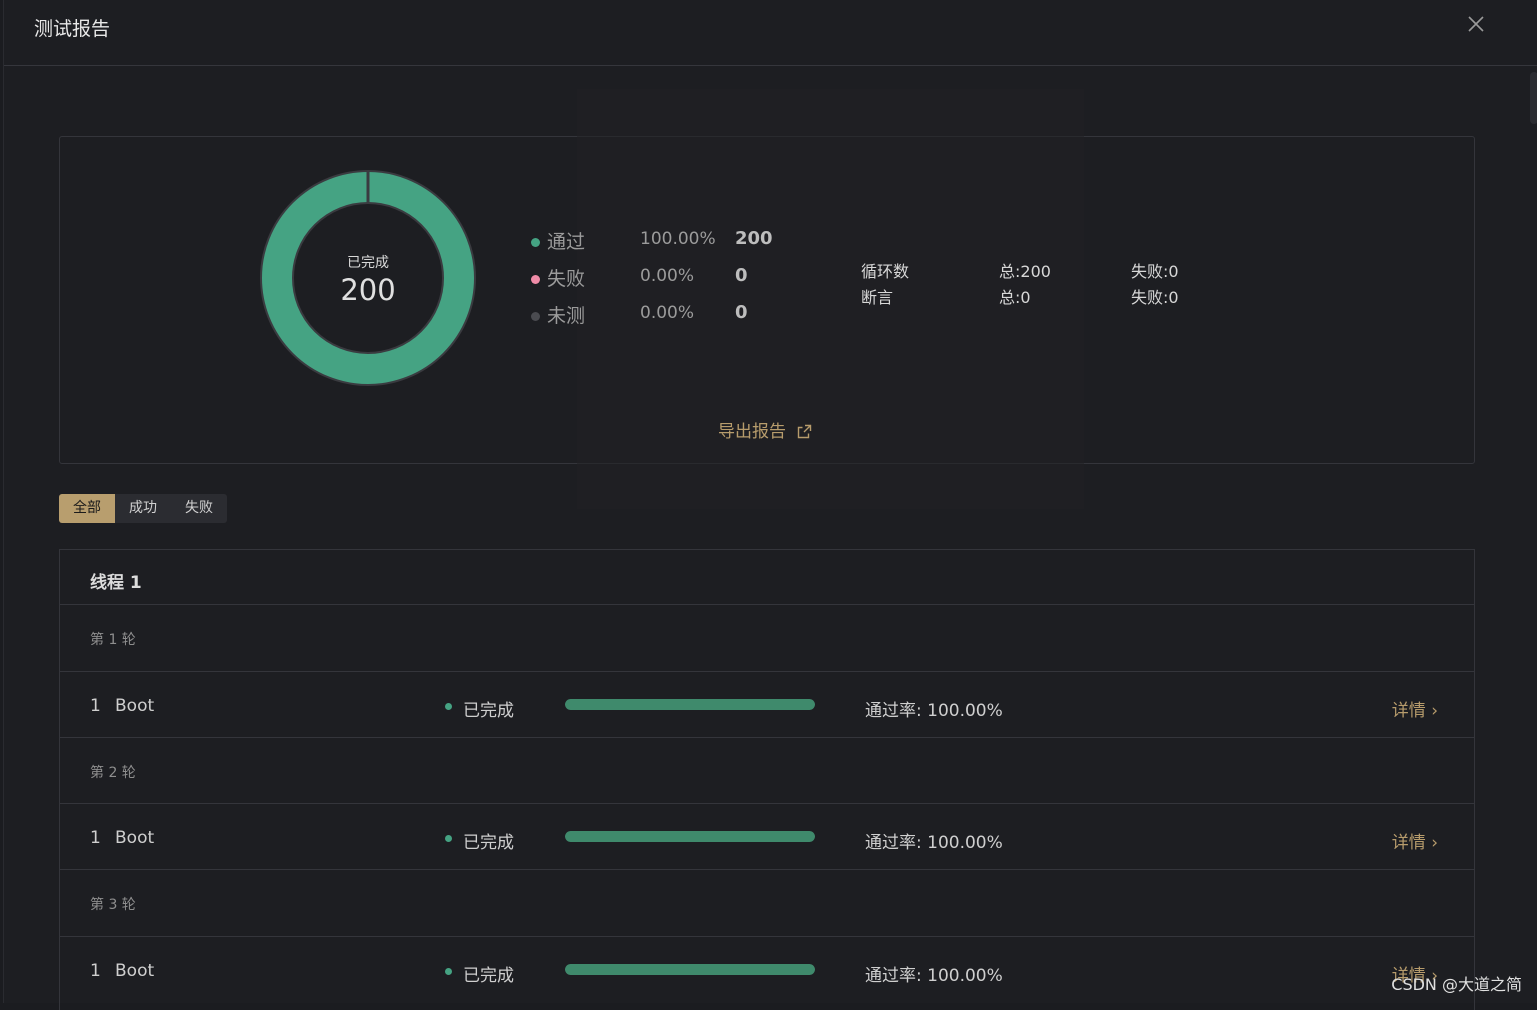  Describe the element at coordinates (116, 583) in the screenshot. I see `thread-title: 线程 1` at that location.